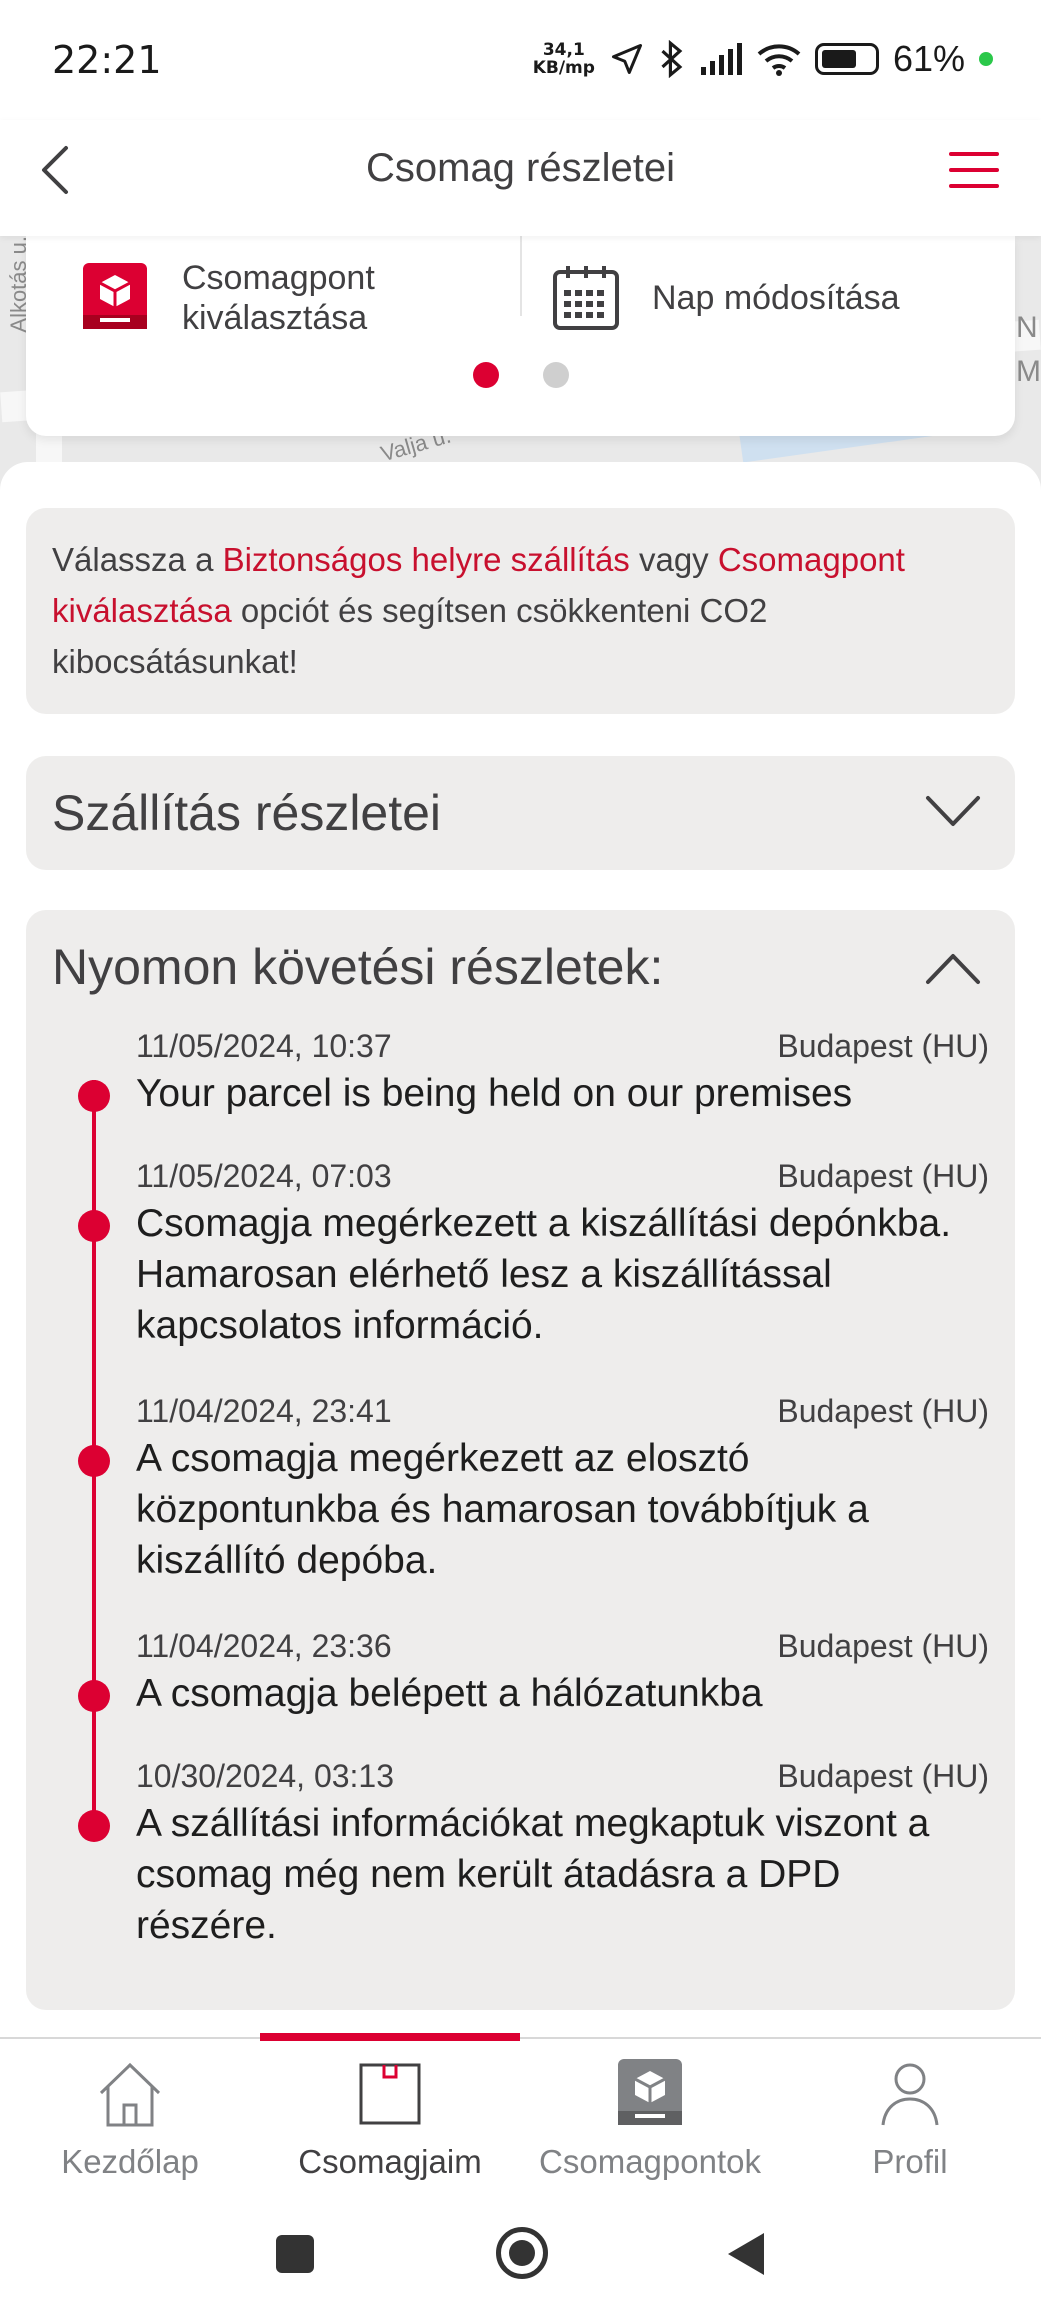 This screenshot has height=2316, width=1041. What do you see at coordinates (130, 2161) in the screenshot?
I see `nav-home-label: Kezdőlap` at bounding box center [130, 2161].